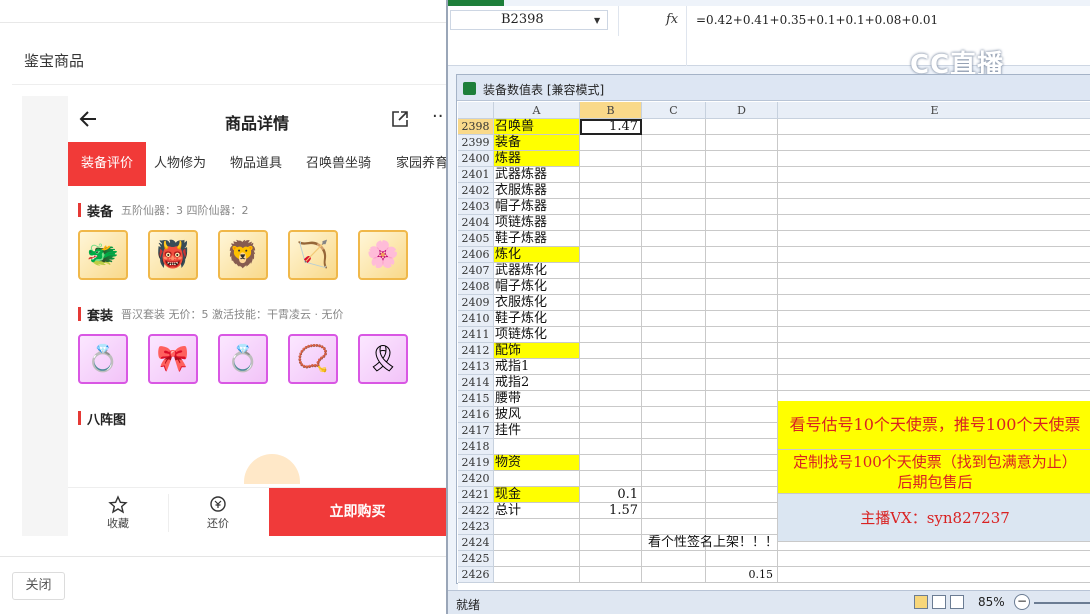 The image size is (1090, 614). What do you see at coordinates (476, 511) in the screenshot?
I see `row-header: 2422` at bounding box center [476, 511].